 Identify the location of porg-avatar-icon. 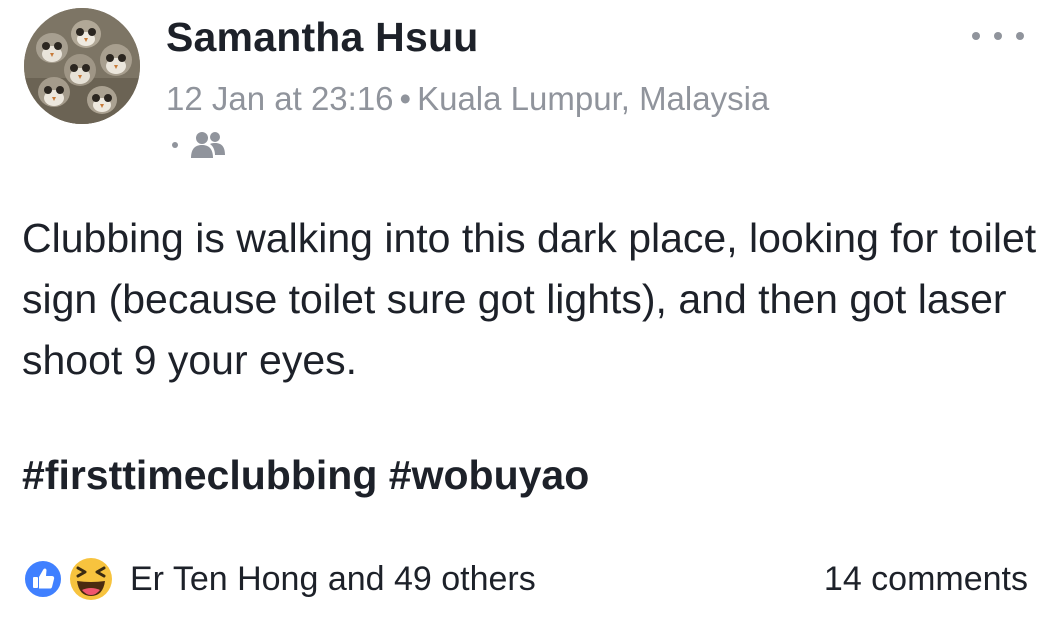
(82, 66).